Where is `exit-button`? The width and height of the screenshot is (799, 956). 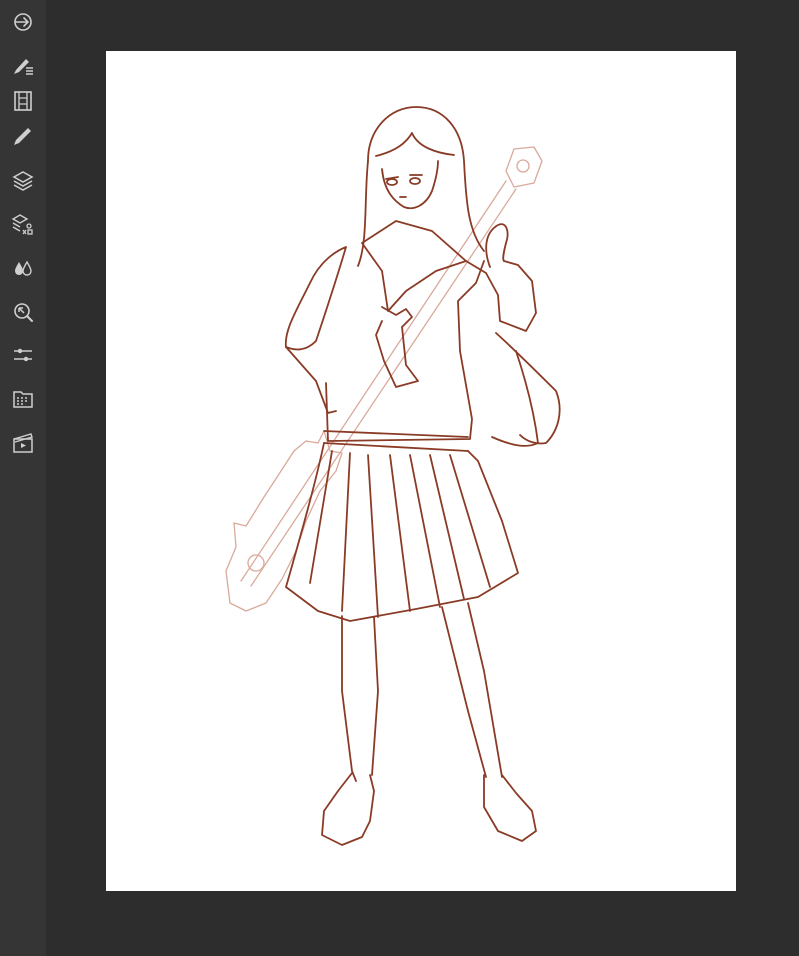 exit-button is located at coordinates (23, 22).